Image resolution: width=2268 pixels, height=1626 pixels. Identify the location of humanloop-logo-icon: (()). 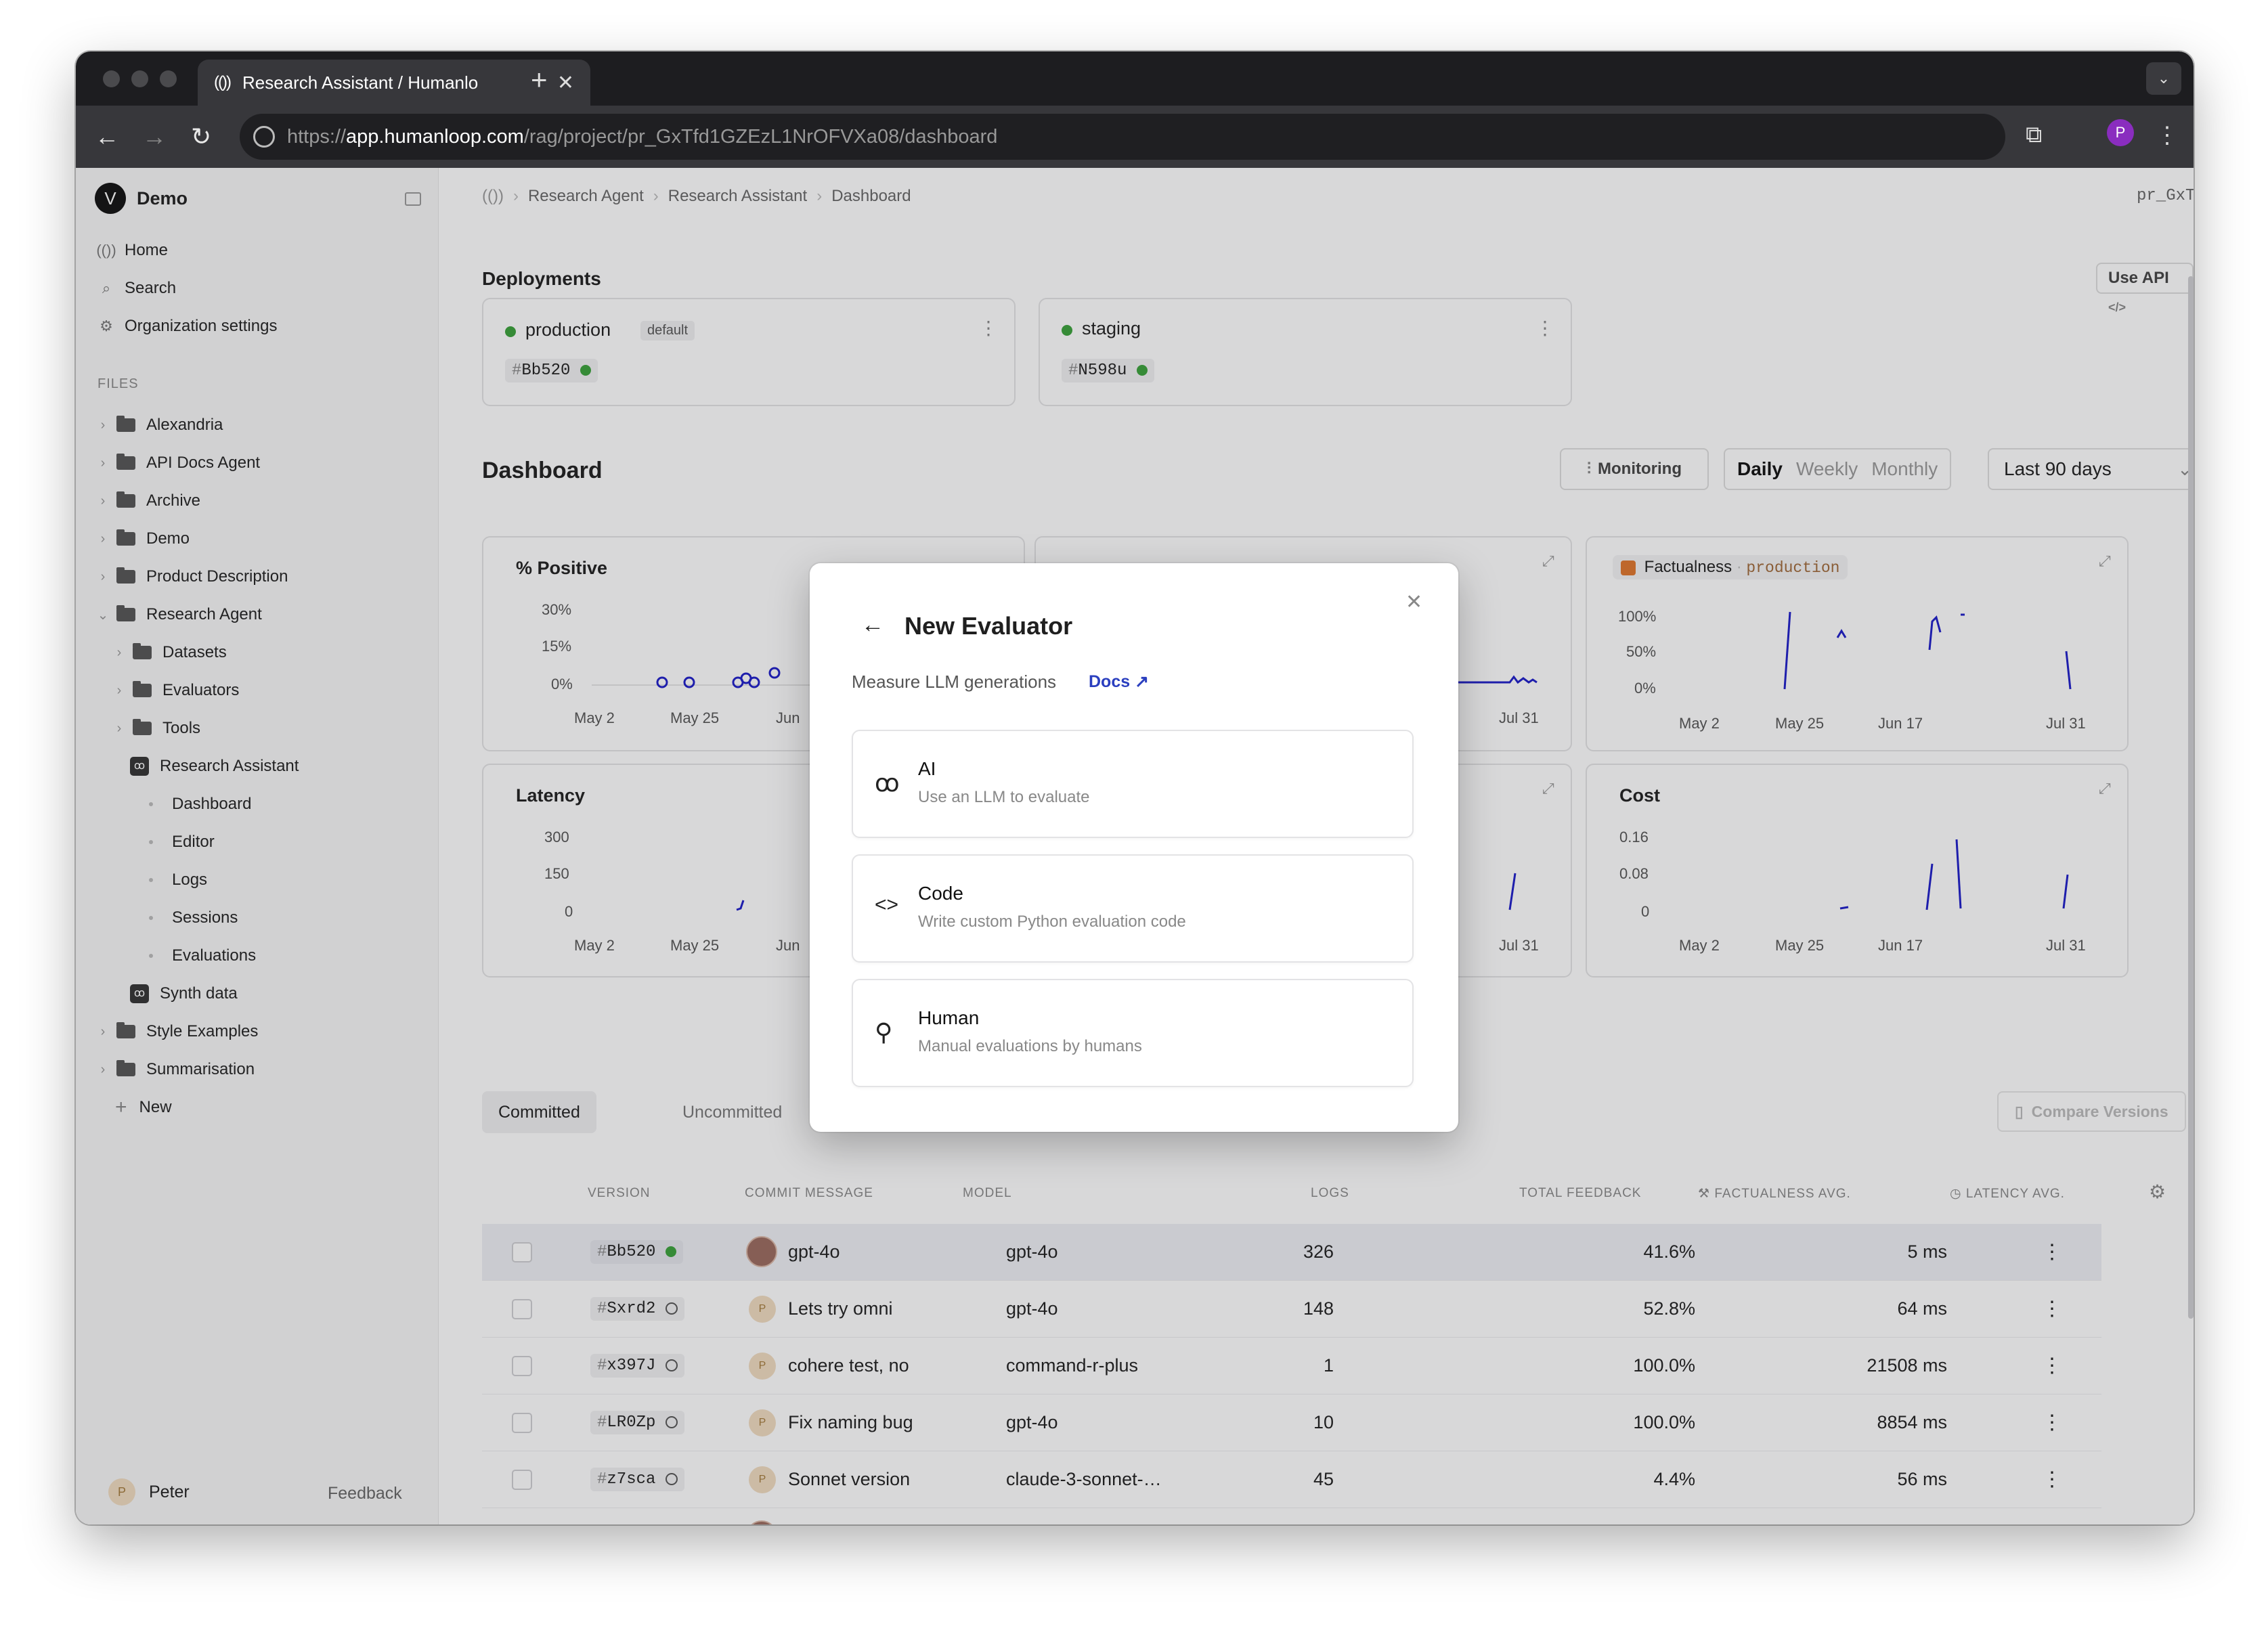
(223, 82).